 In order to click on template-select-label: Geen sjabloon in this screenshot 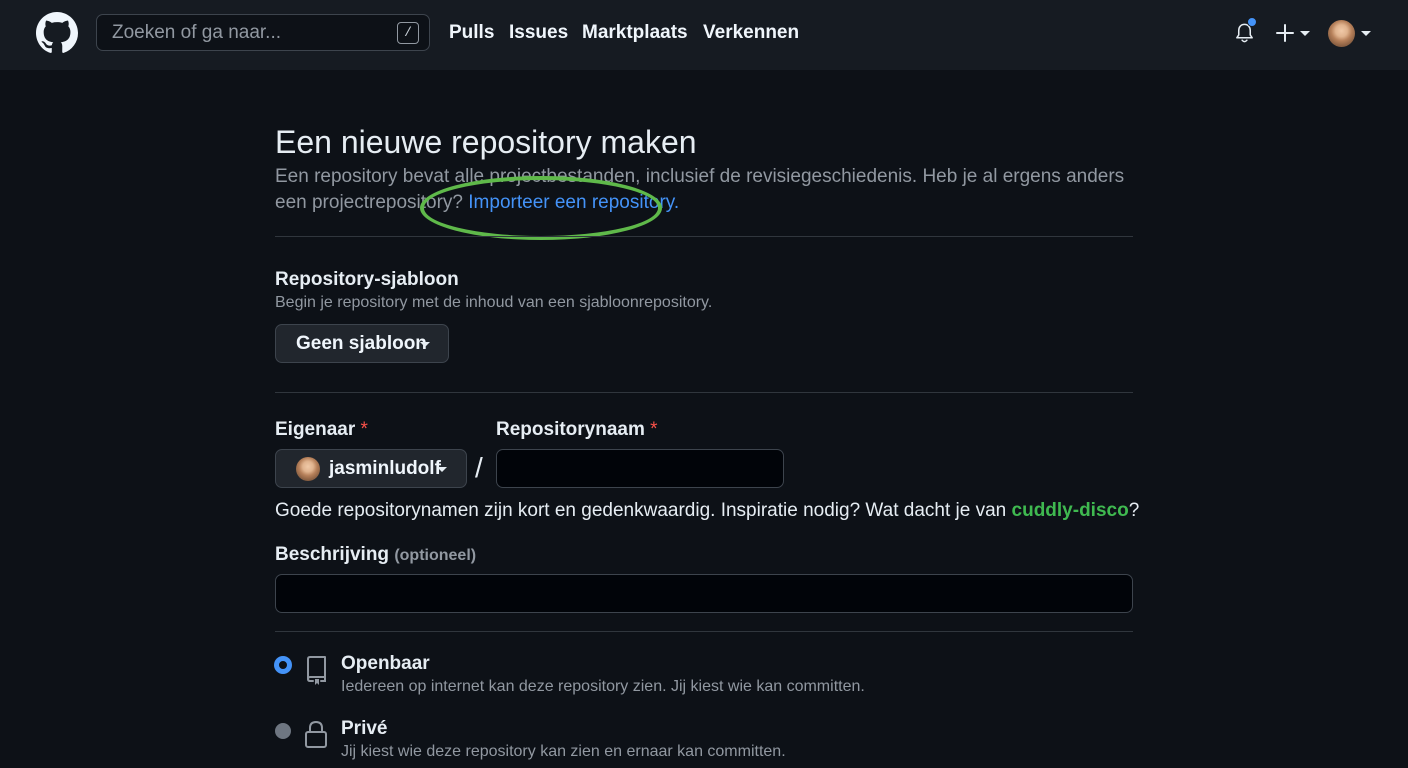, I will do `click(361, 343)`.